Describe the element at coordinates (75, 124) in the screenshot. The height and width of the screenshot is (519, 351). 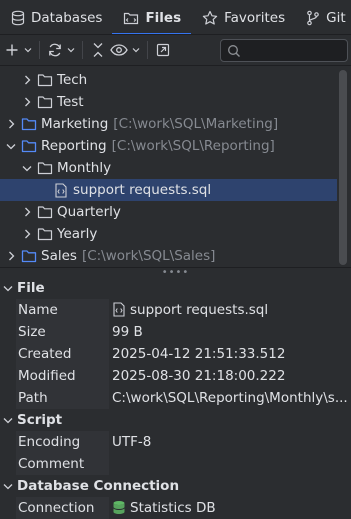
I see `tree-item-label: Marketing` at that location.